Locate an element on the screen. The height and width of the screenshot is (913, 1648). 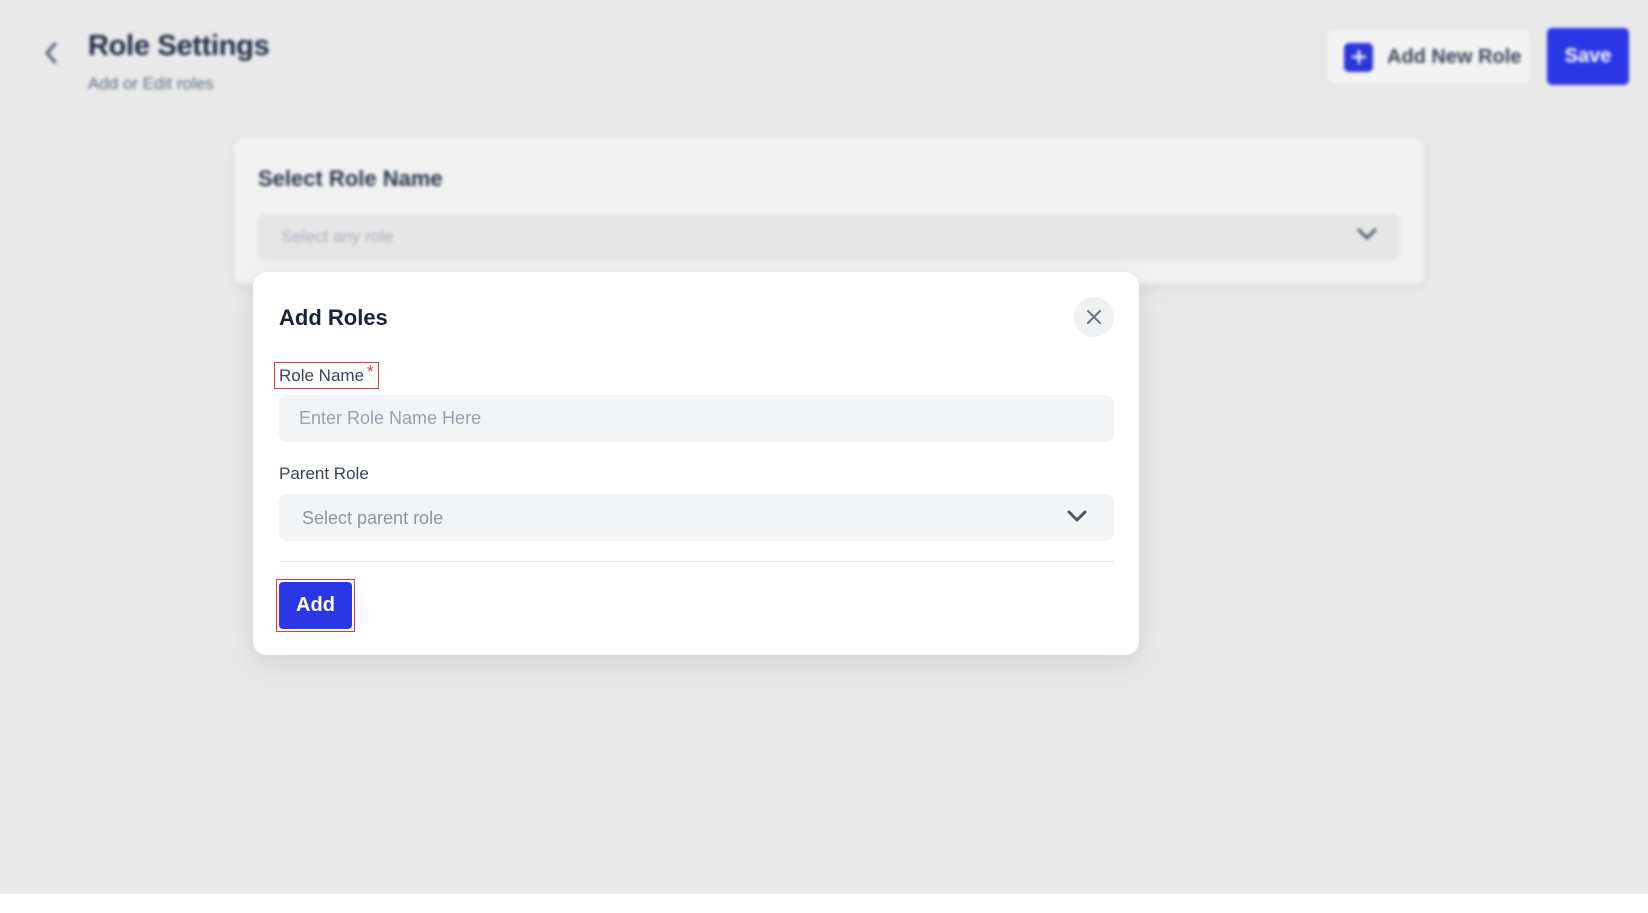
save-button: Save is located at coordinates (1588, 56).